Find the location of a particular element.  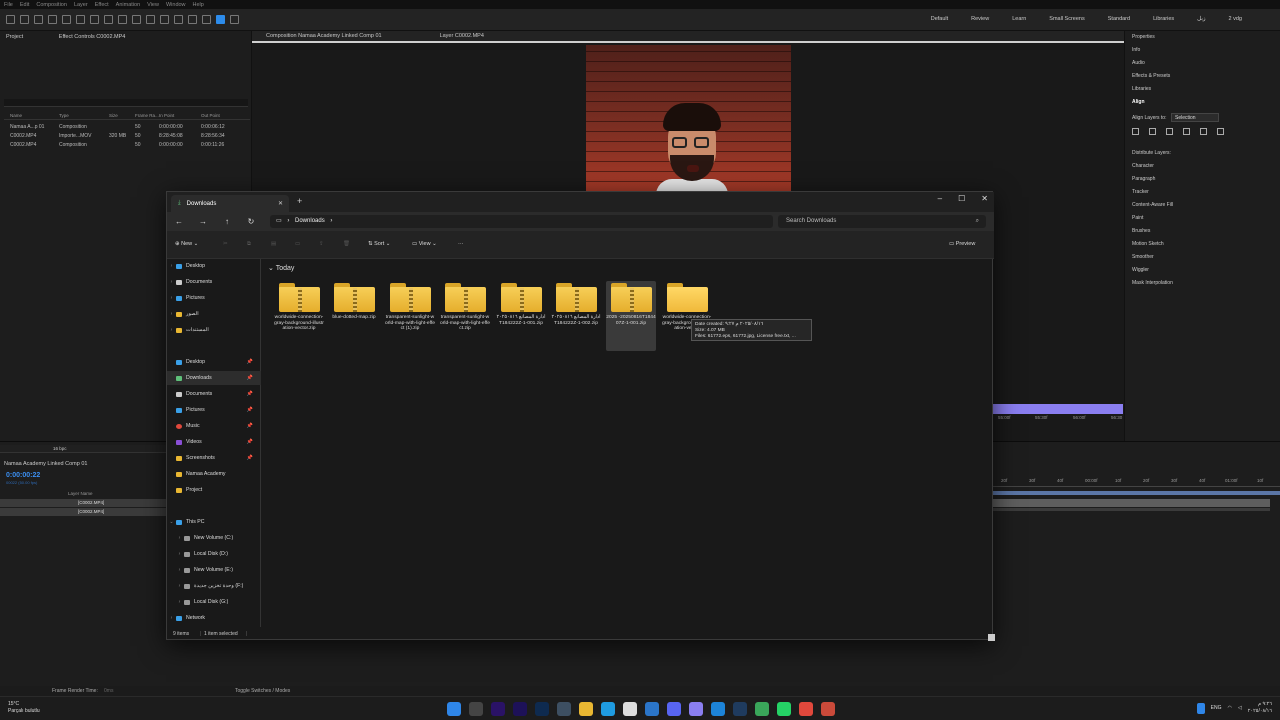

align-right-icon is located at coordinates (1169, 131).